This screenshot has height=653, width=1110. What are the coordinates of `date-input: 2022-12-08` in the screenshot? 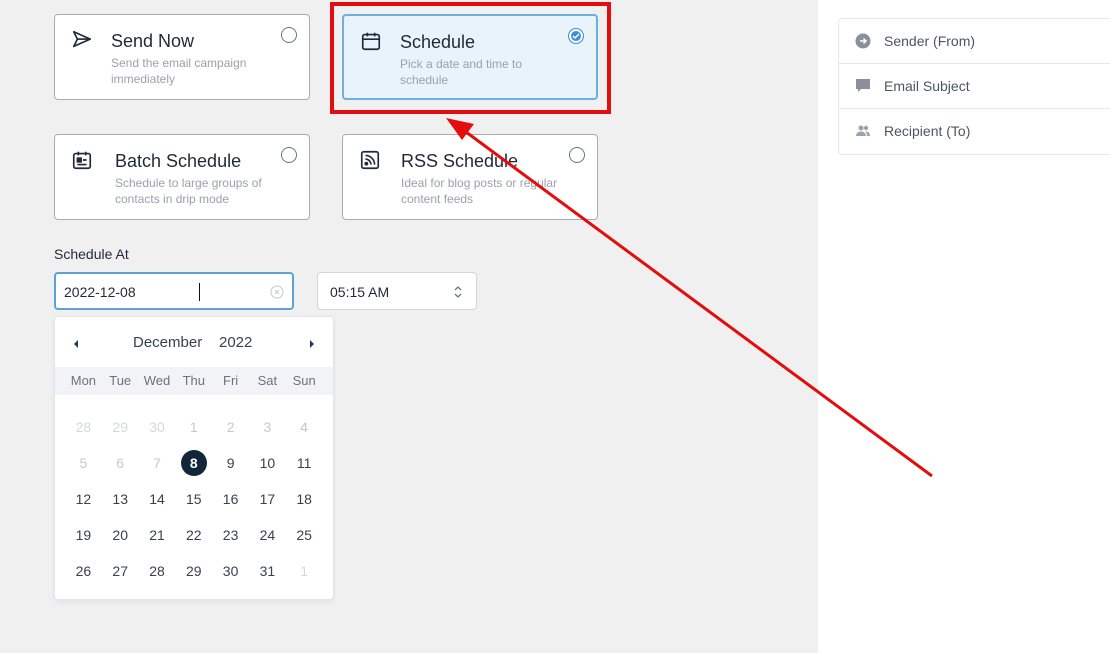 It's located at (174, 291).